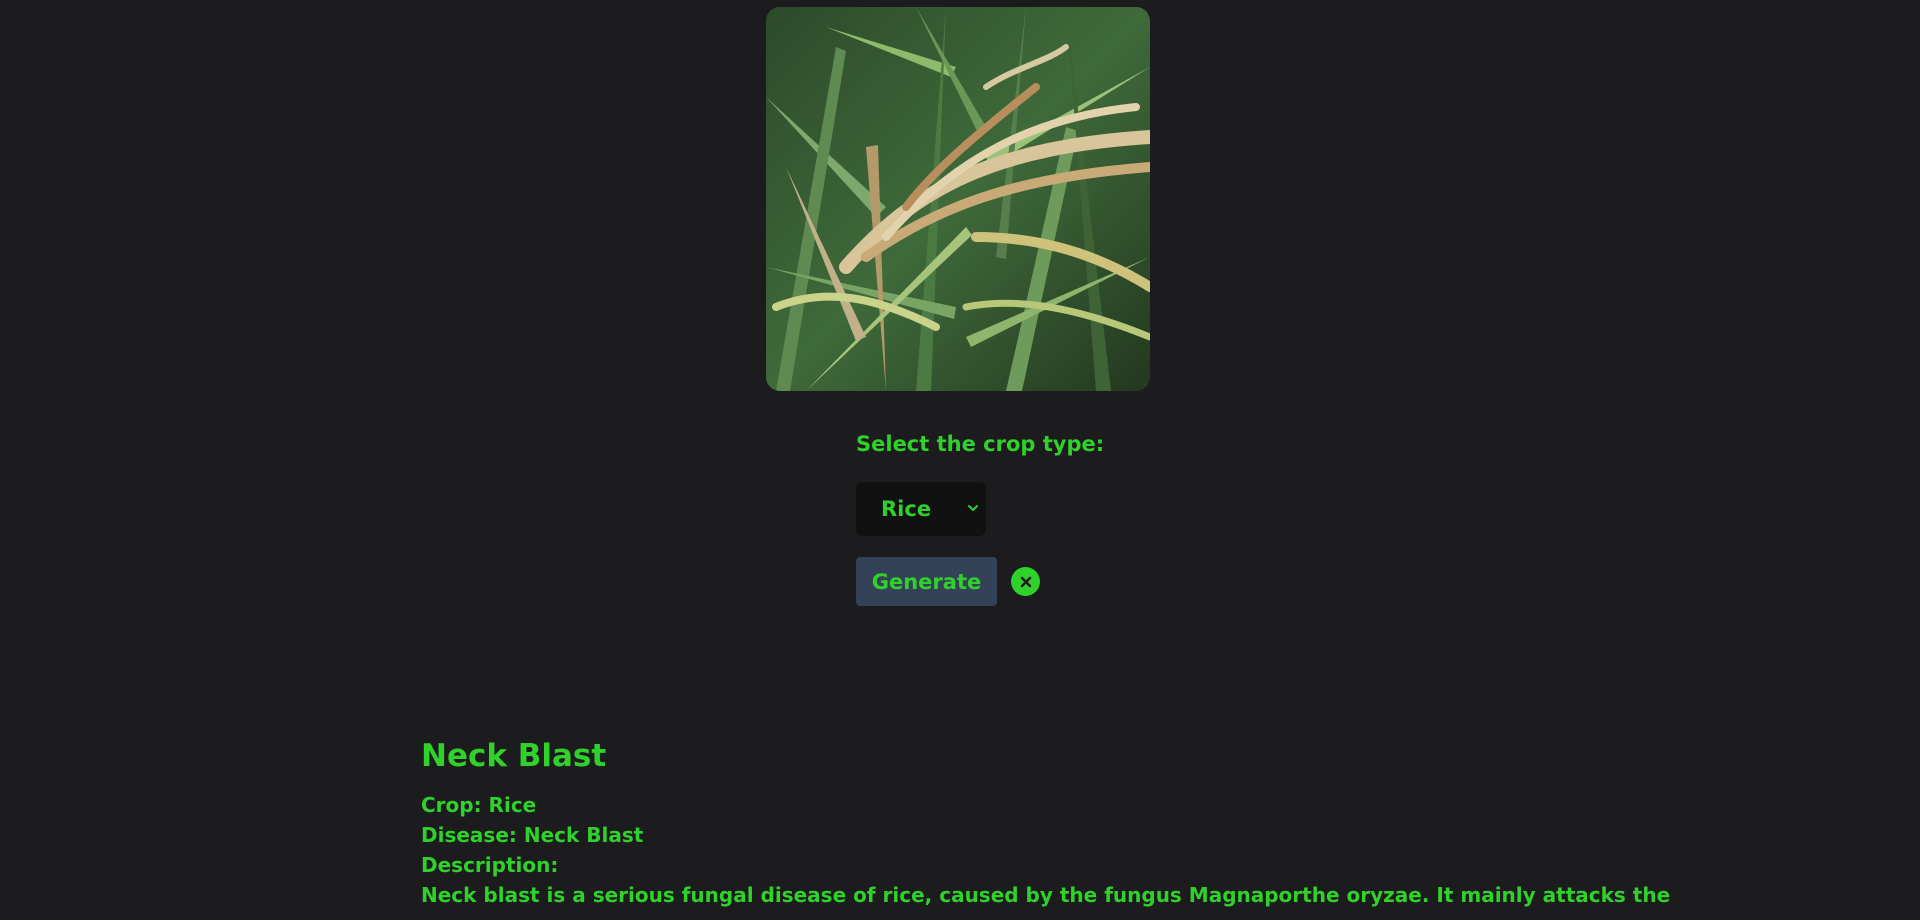 The image size is (1920, 920). I want to click on result-panel: Neck Blast Crop: Rice Disease, so click(1046, 823).